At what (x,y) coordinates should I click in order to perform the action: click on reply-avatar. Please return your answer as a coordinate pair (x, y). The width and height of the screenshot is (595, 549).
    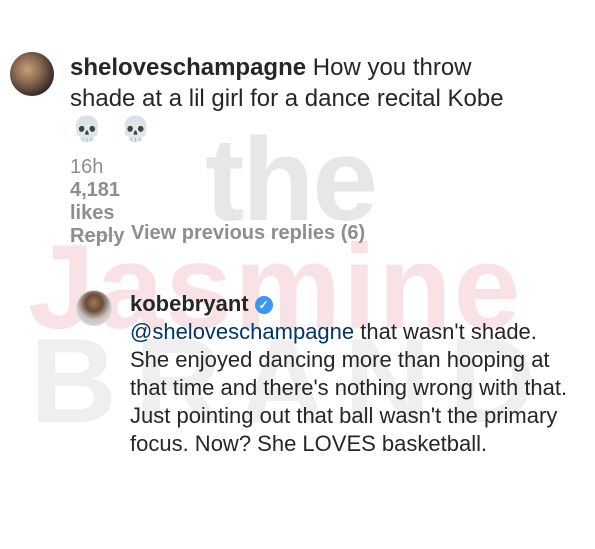
    Looking at the image, I should click on (94, 308).